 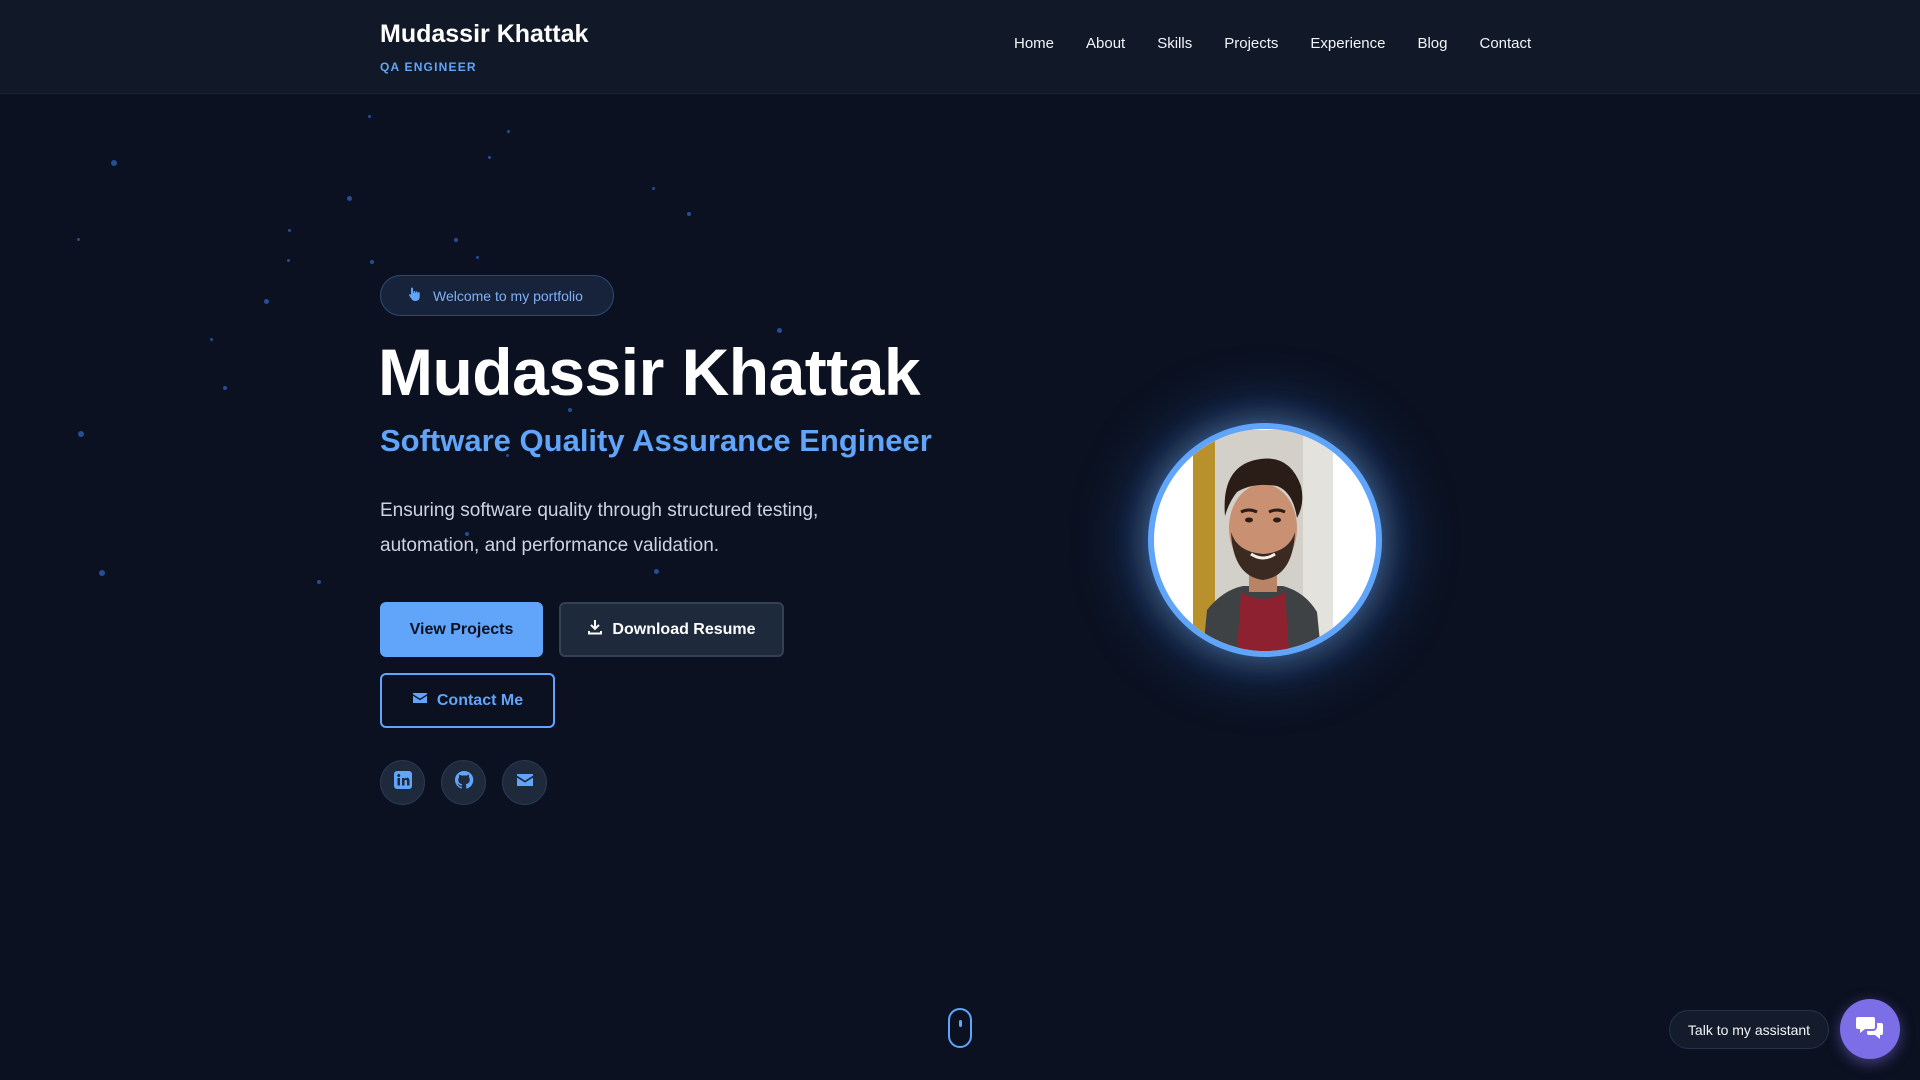 What do you see at coordinates (415, 295) in the screenshot?
I see `hand-pointer-icon` at bounding box center [415, 295].